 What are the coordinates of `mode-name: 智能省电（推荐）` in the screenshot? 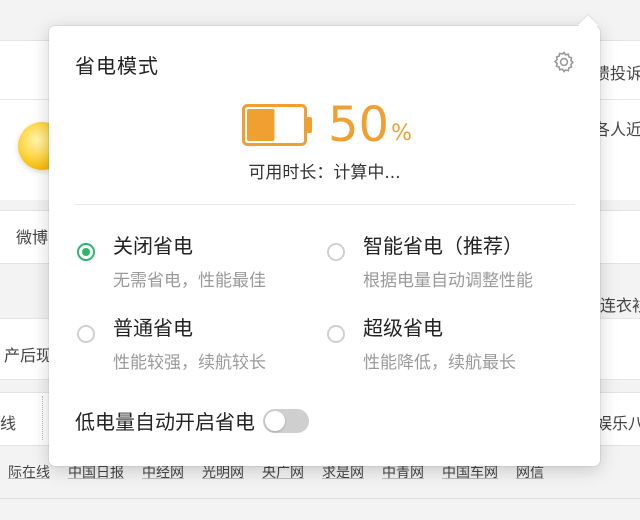 It's located at (443, 246).